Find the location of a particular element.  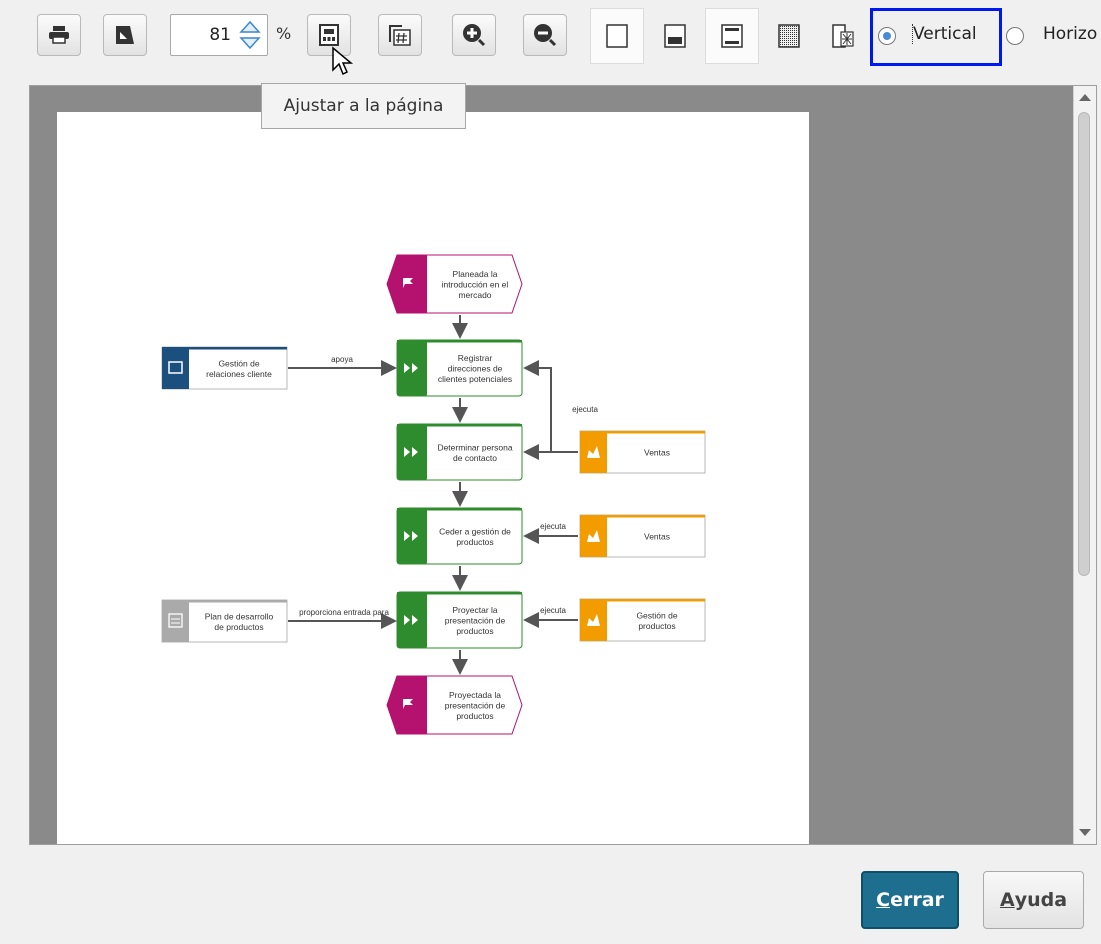

zoom-in-button is located at coordinates (474, 35).